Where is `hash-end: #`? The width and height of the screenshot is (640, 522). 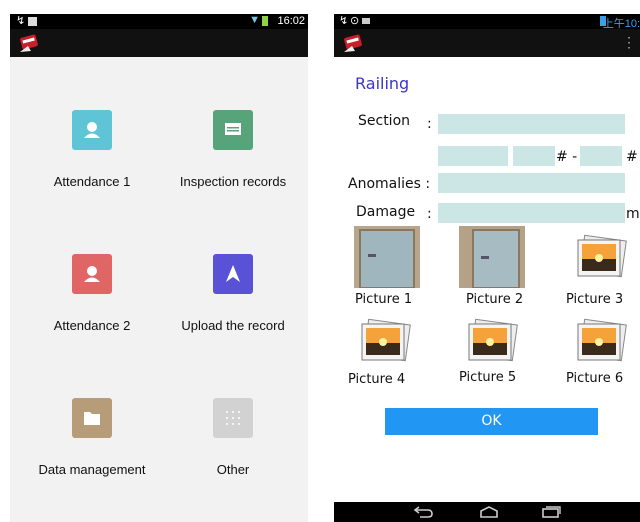
hash-end: # is located at coordinates (632, 157).